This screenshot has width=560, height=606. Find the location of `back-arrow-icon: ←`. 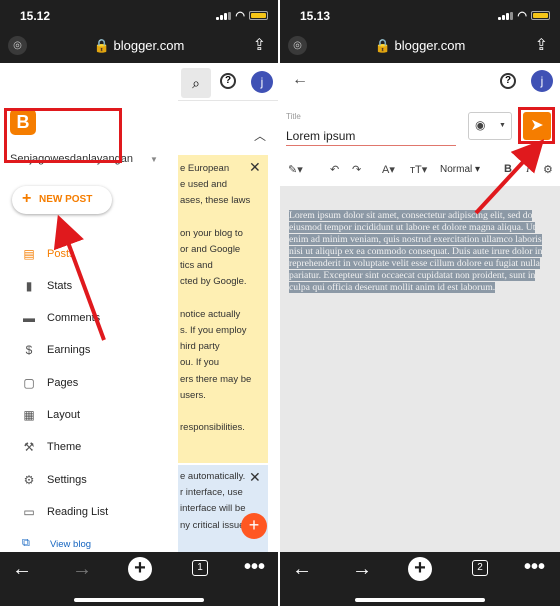

back-arrow-icon: ← is located at coordinates (300, 80).